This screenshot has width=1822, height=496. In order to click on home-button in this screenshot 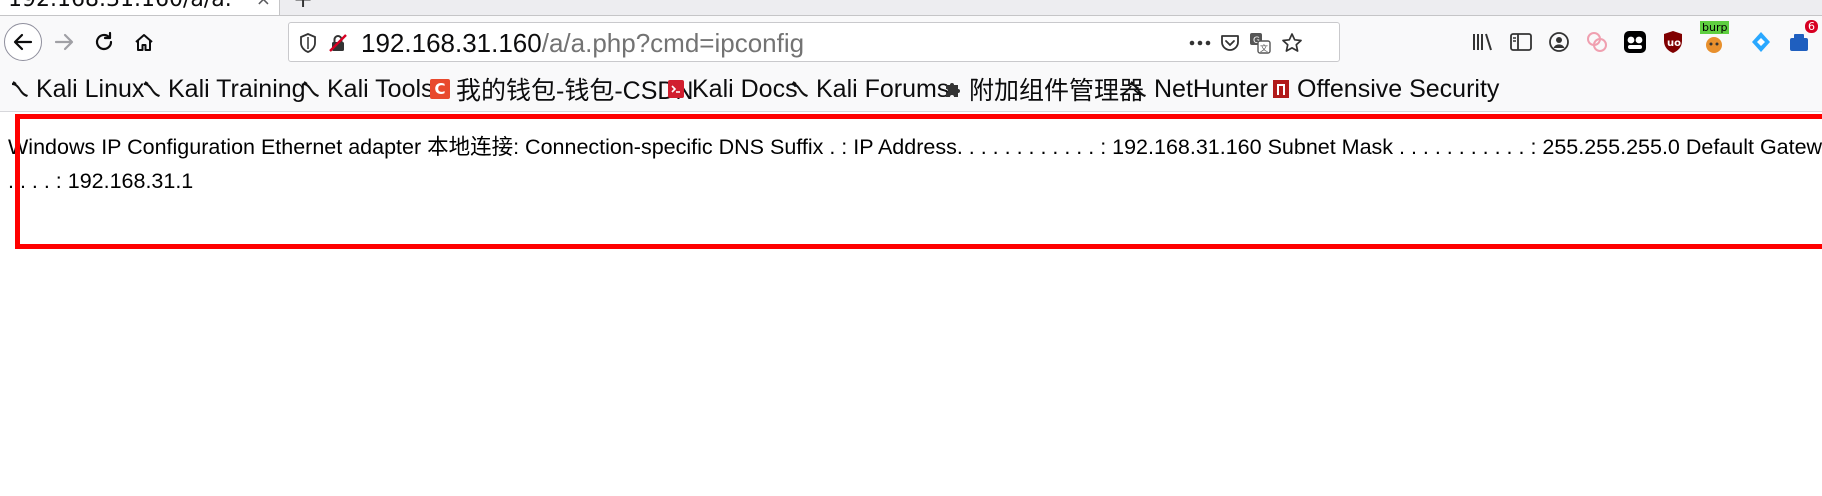, I will do `click(144, 42)`.